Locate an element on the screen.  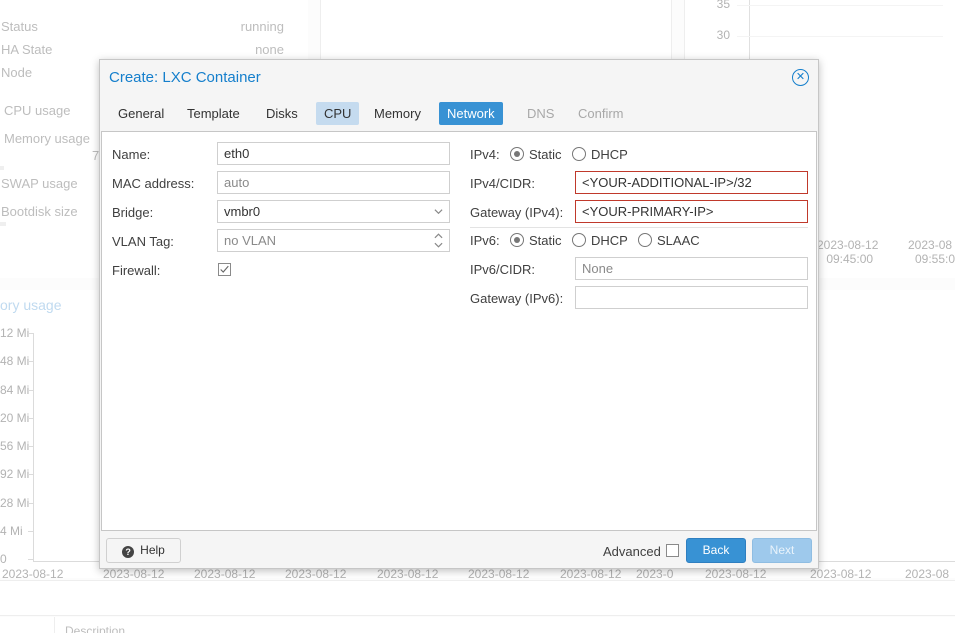
dialog-title: Create: LXC Container is located at coordinates (185, 77).